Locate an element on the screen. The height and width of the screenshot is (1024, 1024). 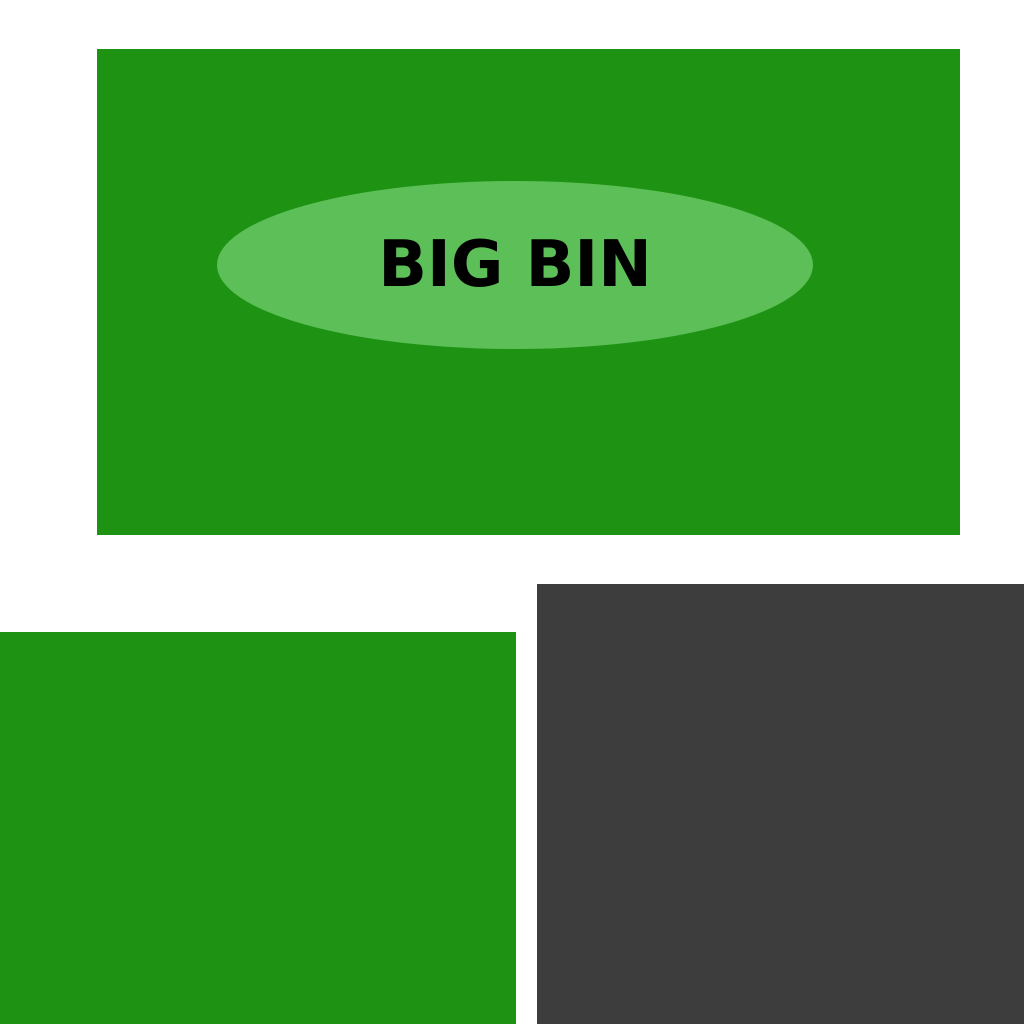
big-bin-label: BIG BIN is located at coordinates (515, 265).